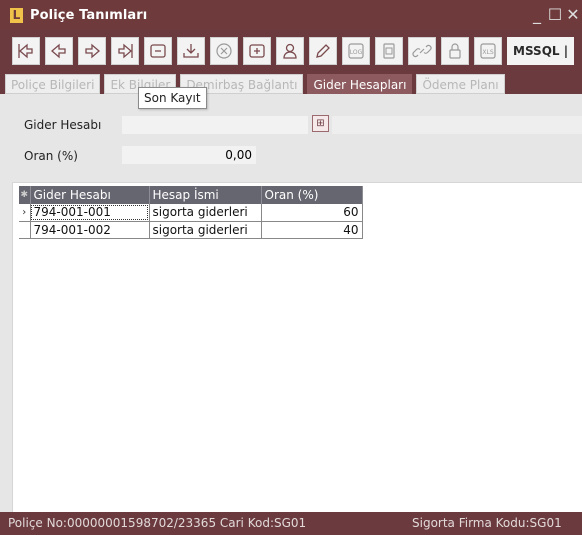 This screenshot has width=582, height=535. I want to click on gider-hesabi-label: Gider Hesabı, so click(63, 125).